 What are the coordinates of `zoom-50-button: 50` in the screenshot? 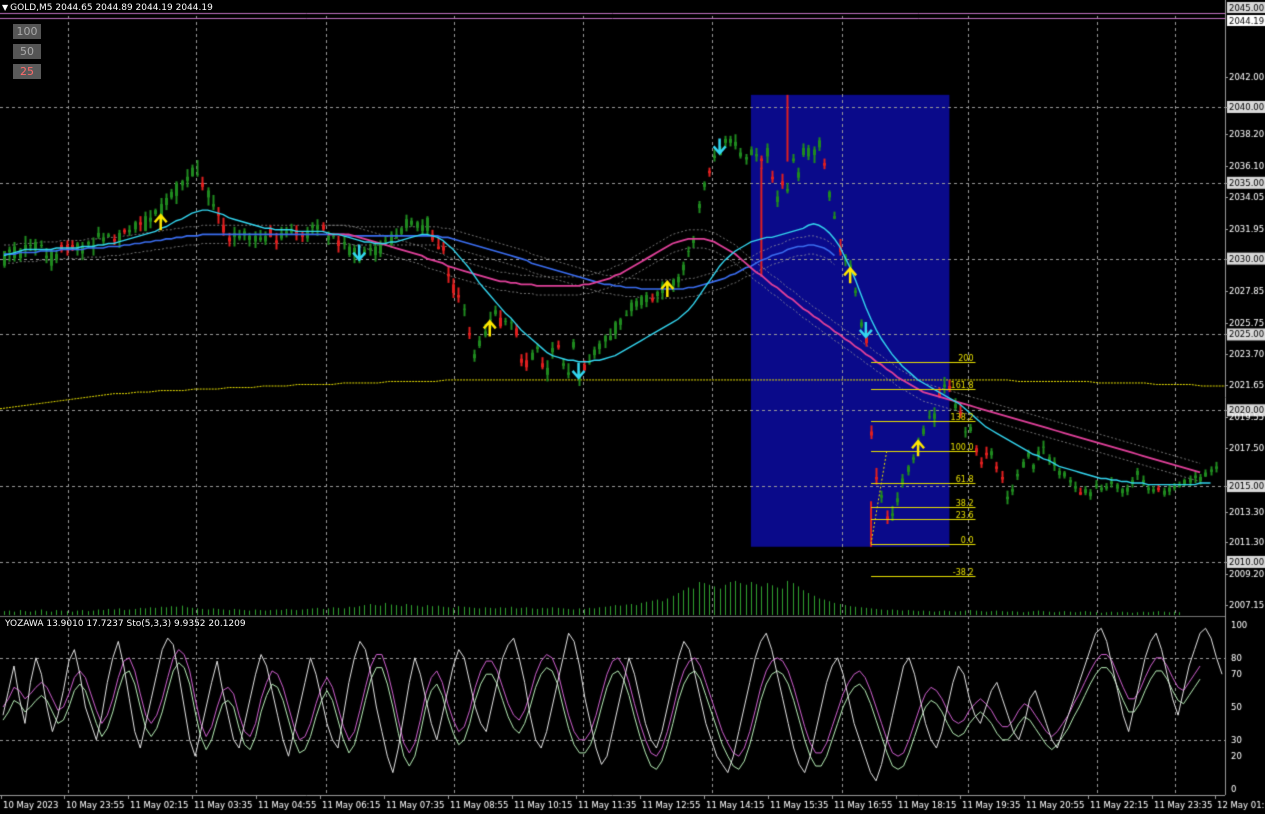 It's located at (27, 51).